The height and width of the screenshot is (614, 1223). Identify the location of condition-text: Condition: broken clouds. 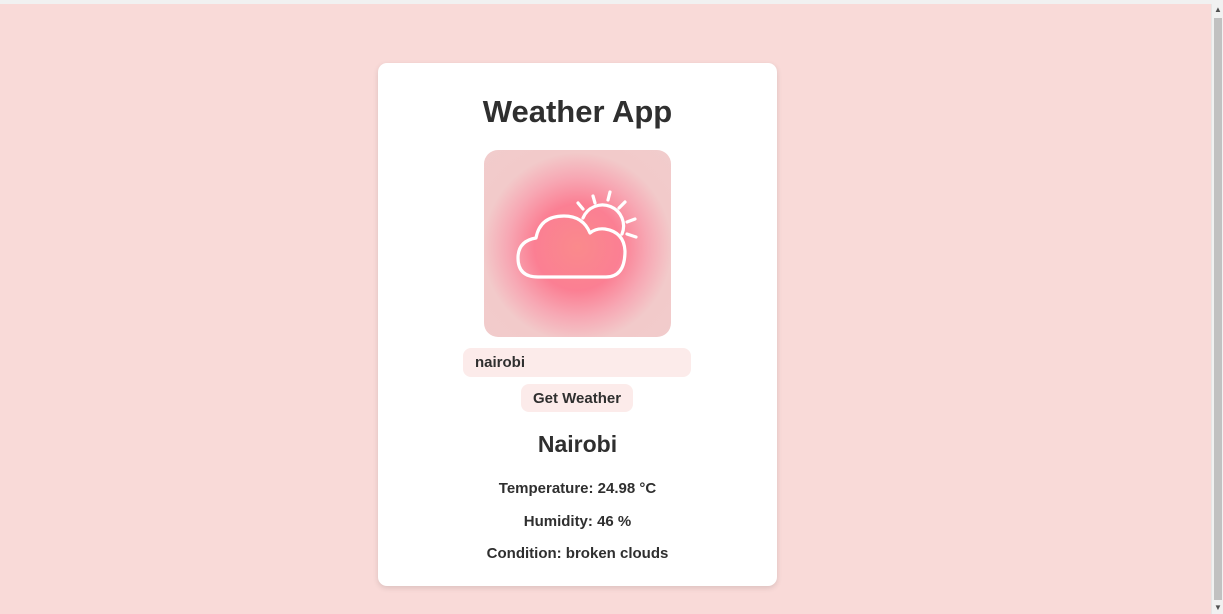
(577, 553).